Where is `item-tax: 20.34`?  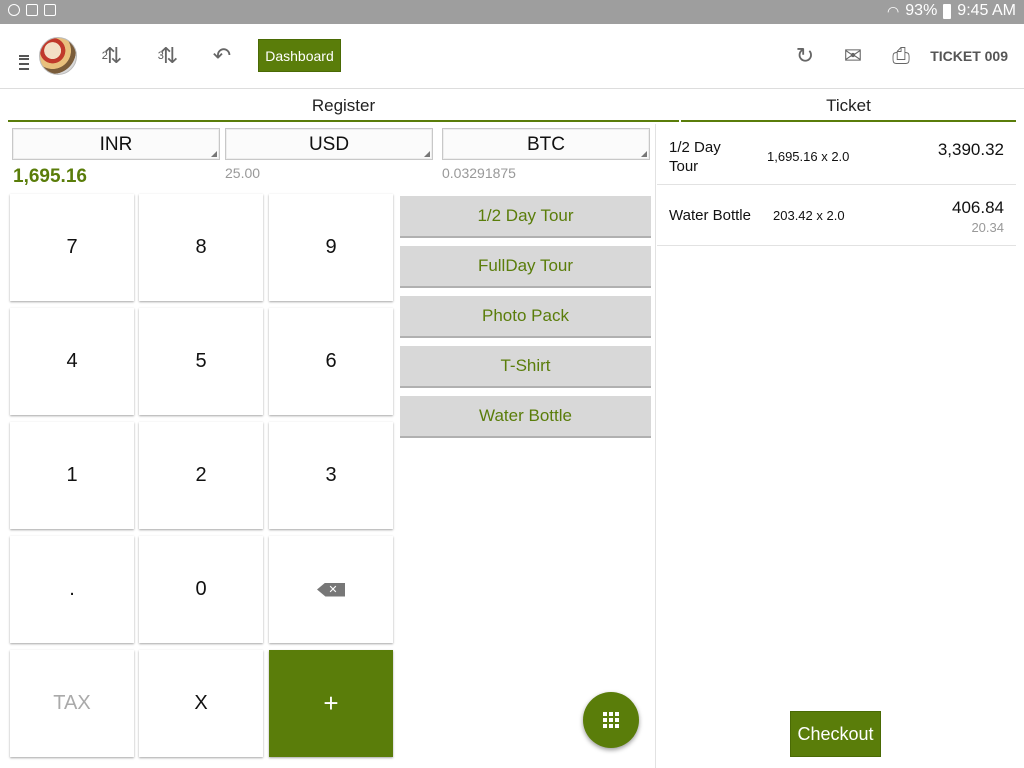
item-tax: 20.34 is located at coordinates (987, 227).